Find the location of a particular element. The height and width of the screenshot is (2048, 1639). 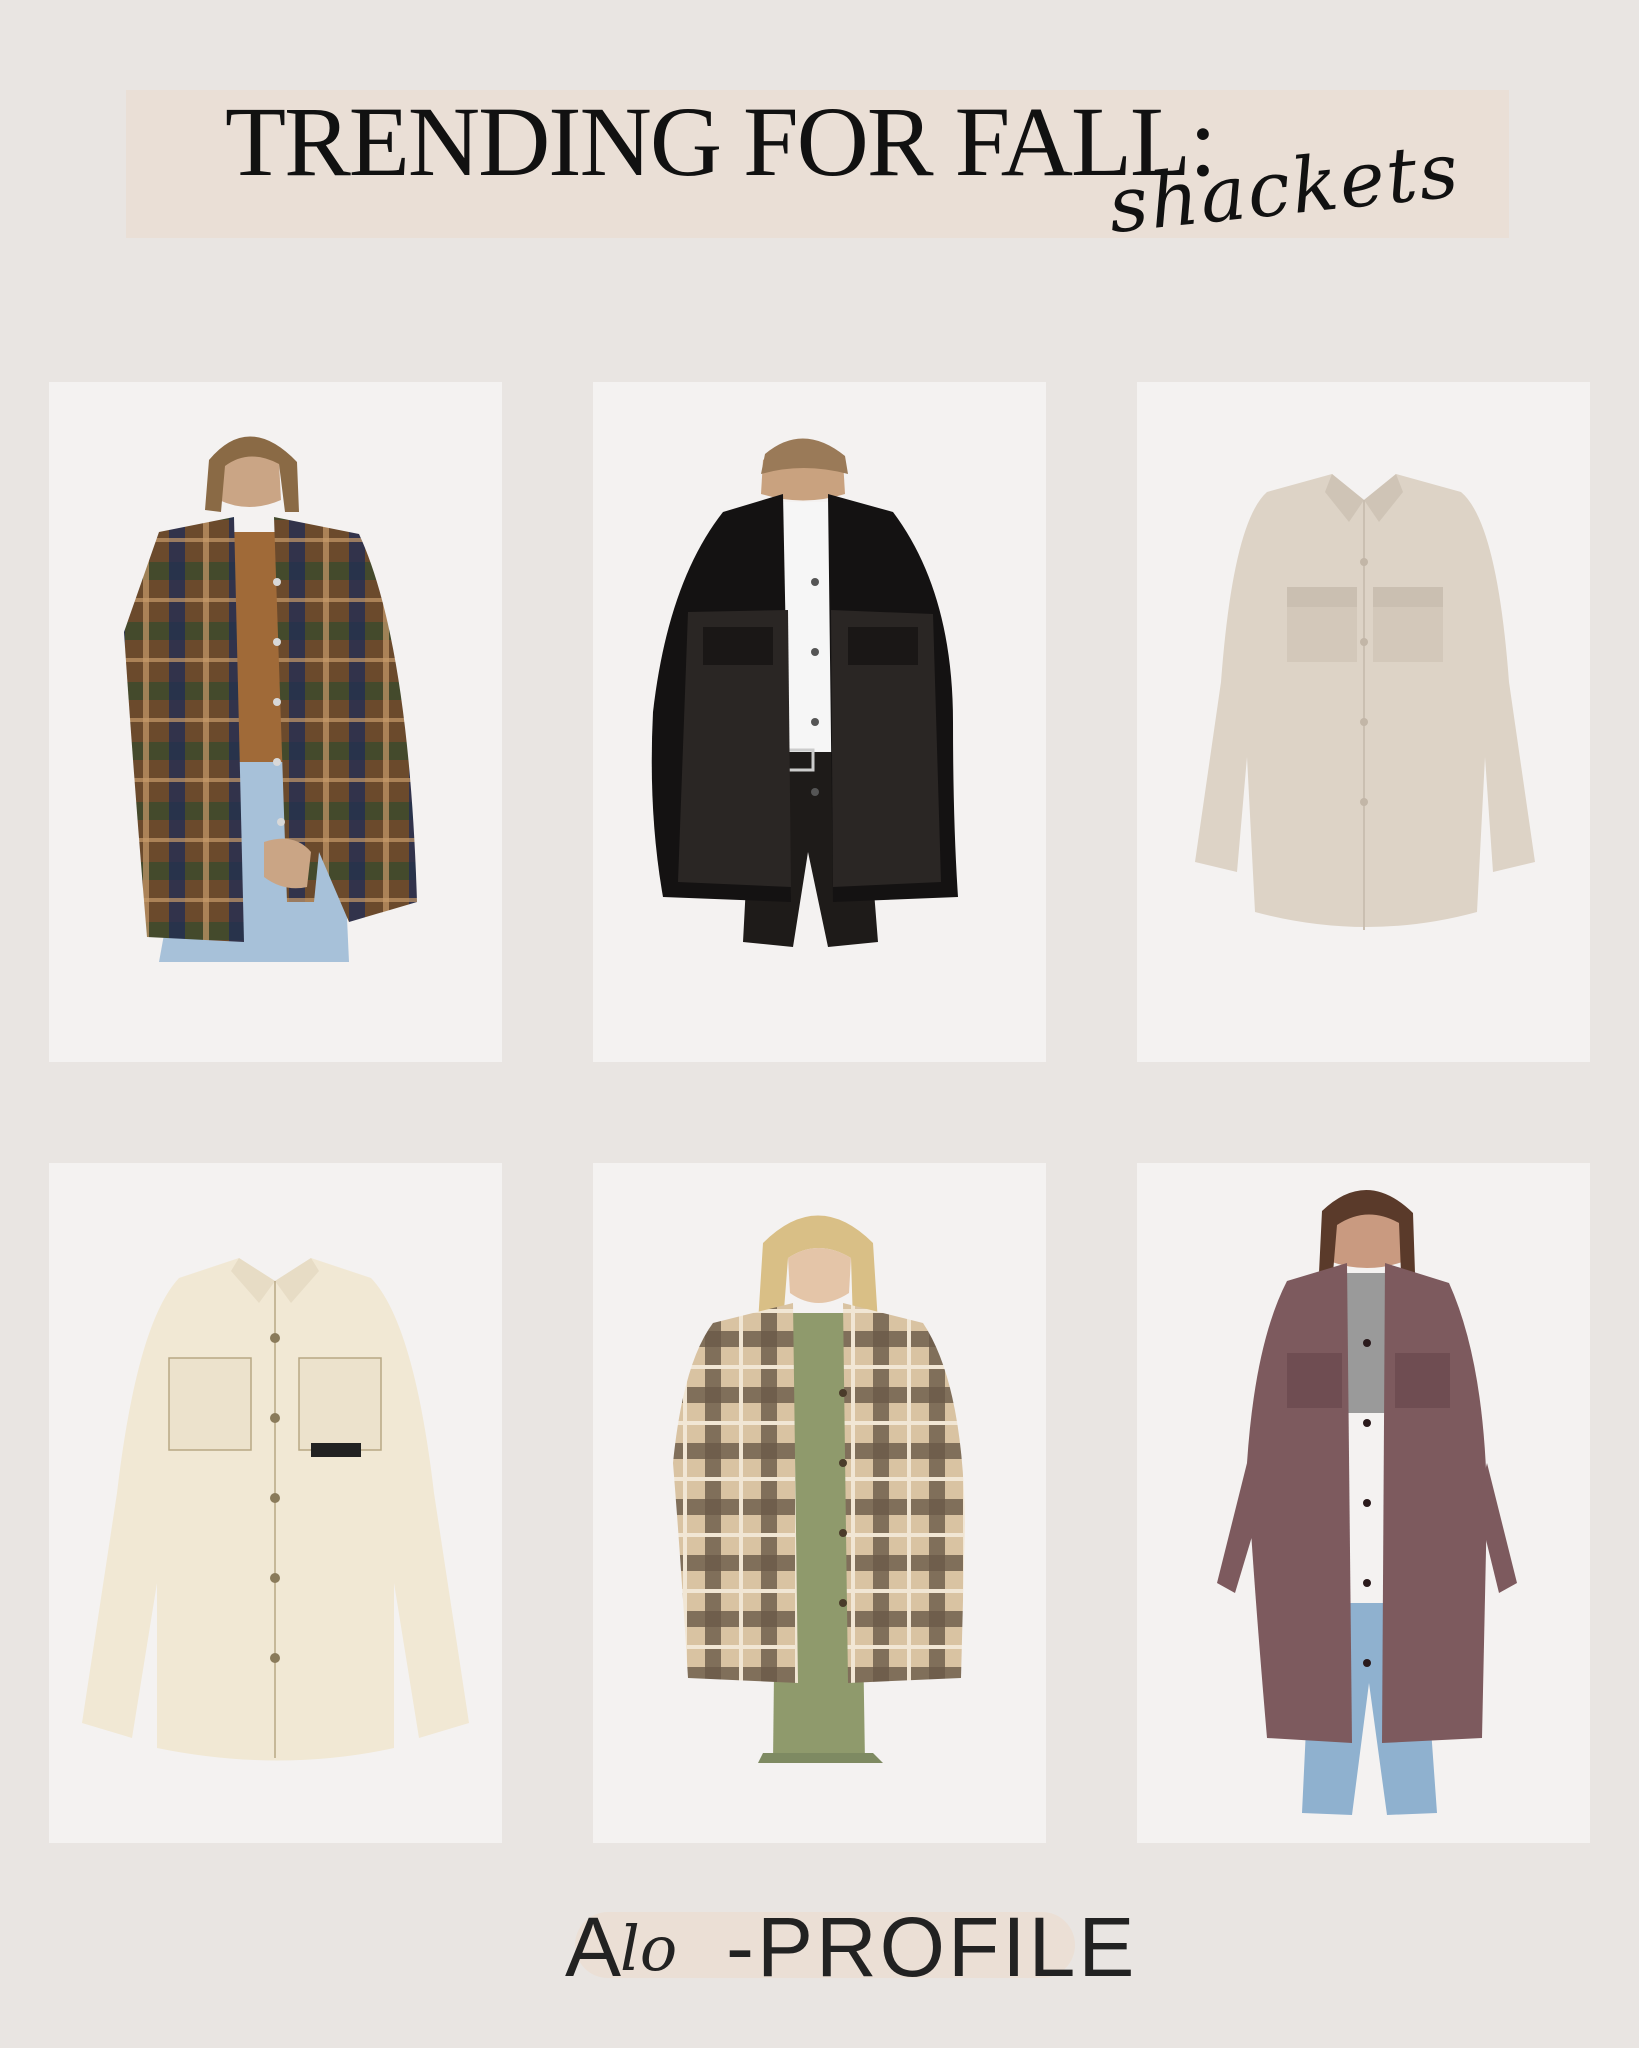

page-title: TRENDING FOR FALL: is located at coordinates (721, 141).